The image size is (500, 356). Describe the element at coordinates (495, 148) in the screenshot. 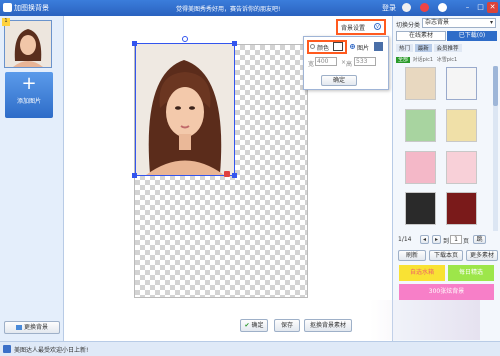

I see `thumb-scrollbar` at that location.